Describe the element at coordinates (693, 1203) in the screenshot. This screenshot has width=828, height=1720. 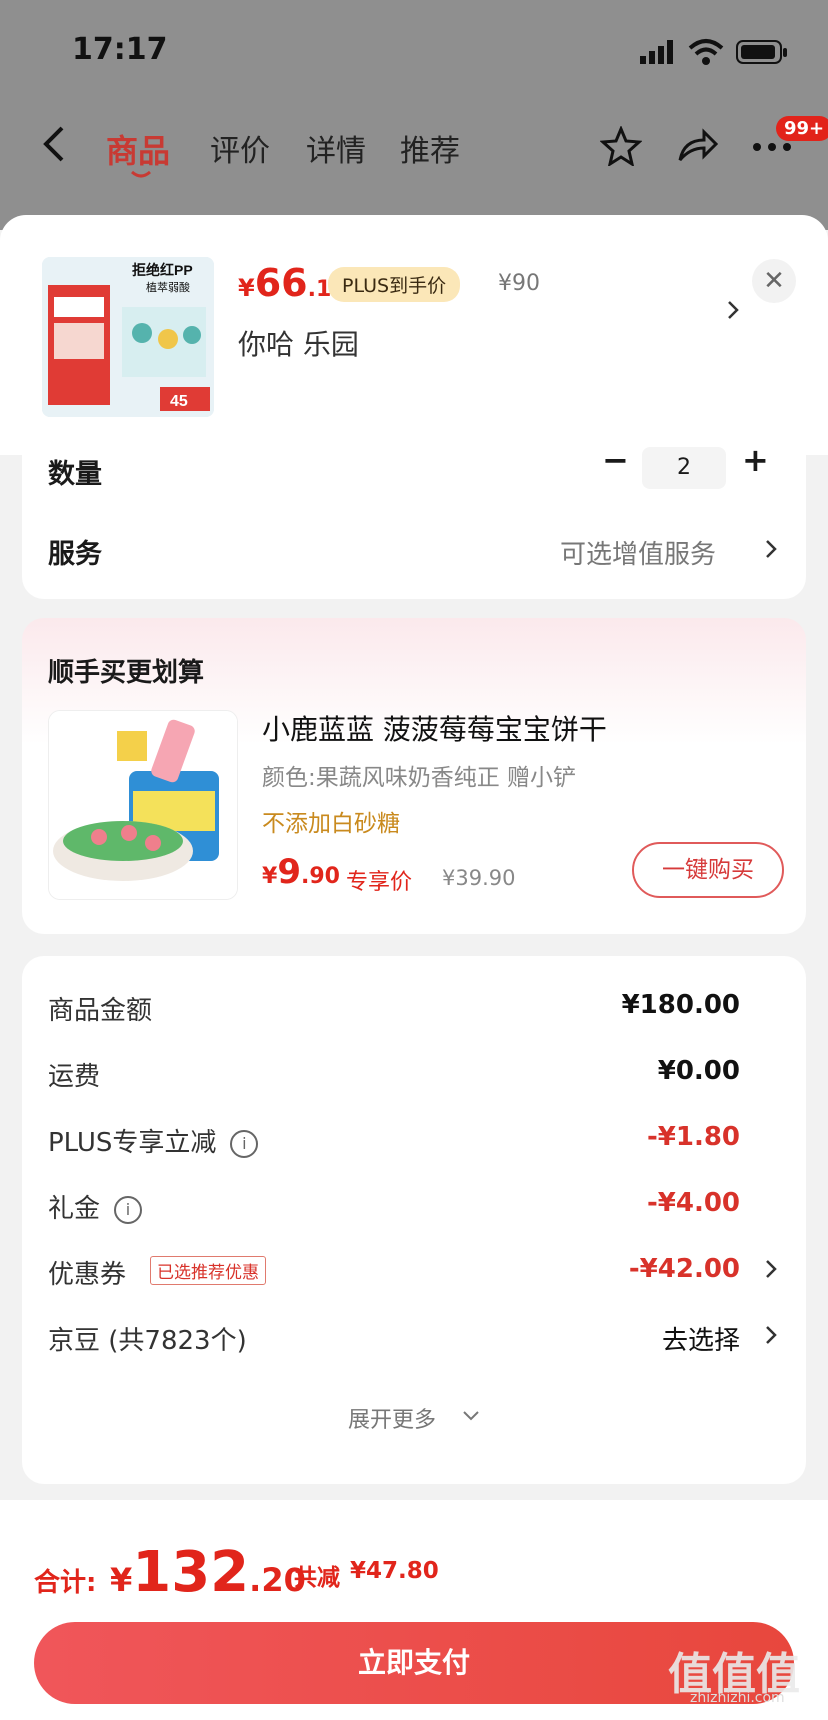
I see `gift-value: -¥4.00` at that location.